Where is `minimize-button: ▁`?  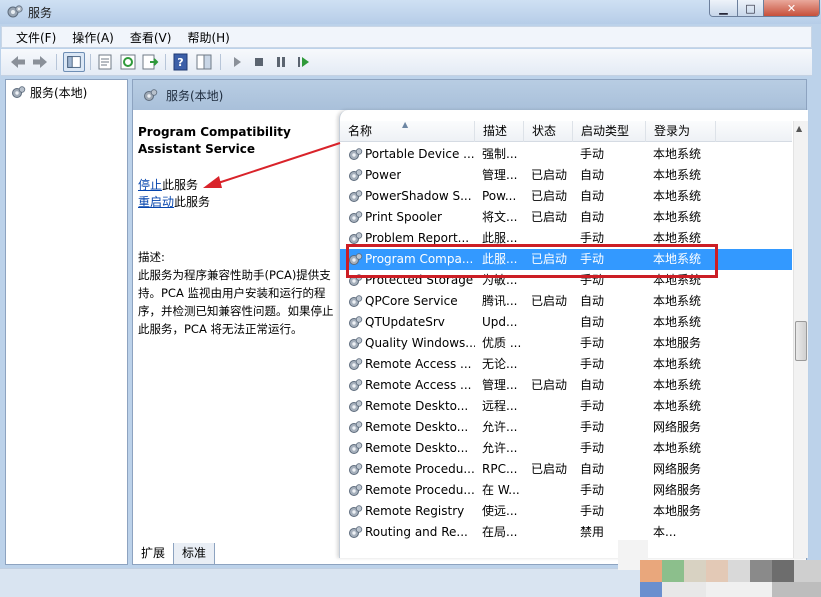
minimize-button: ▁ is located at coordinates (724, 8).